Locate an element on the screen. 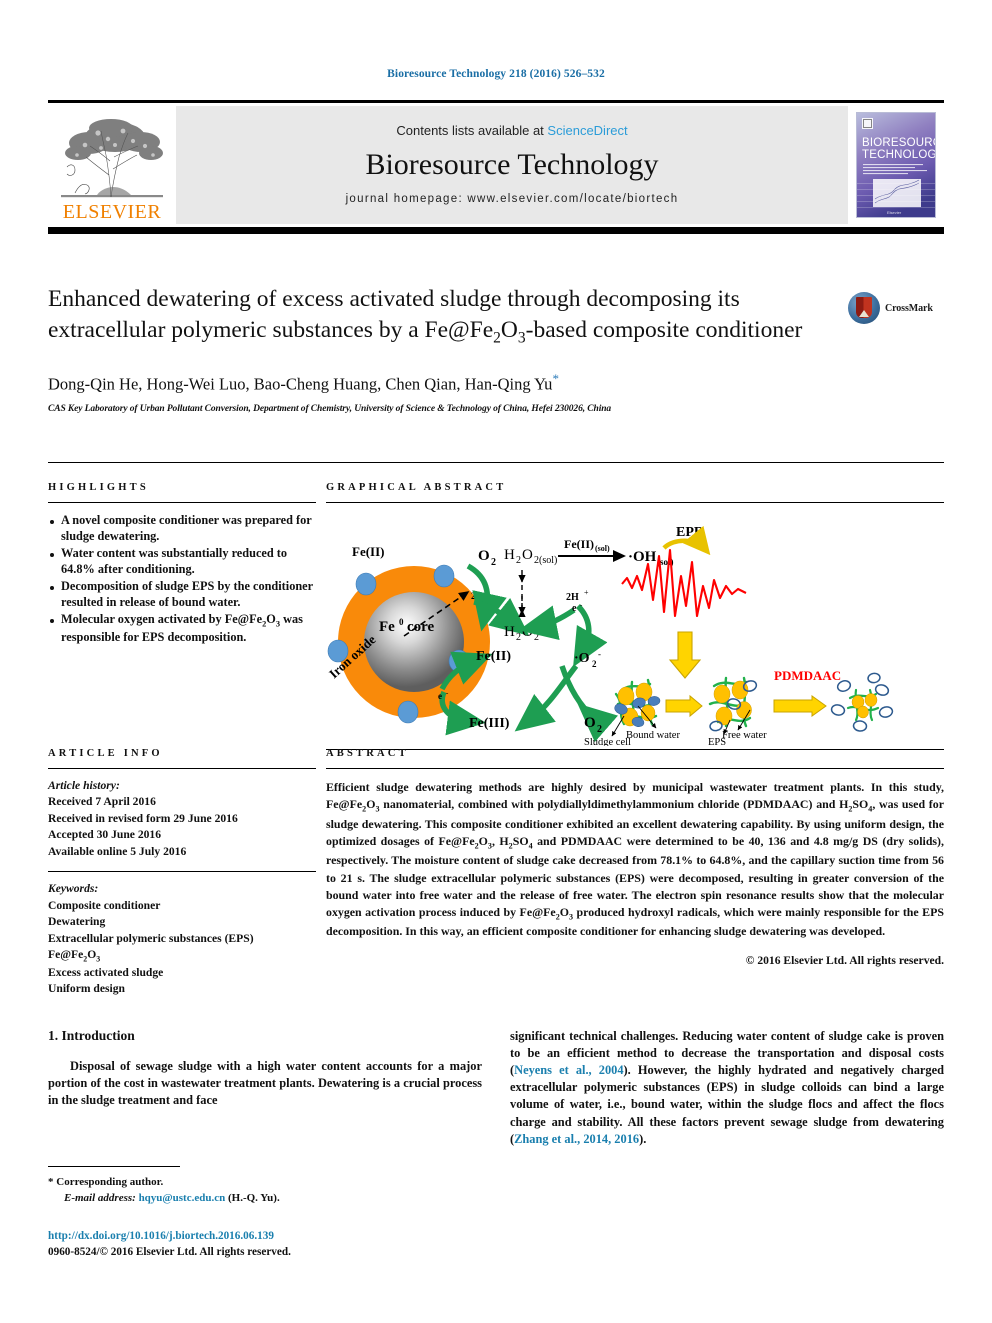 The height and width of the screenshot is (1323, 992). svg-text: core is located at coordinates (421, 627).